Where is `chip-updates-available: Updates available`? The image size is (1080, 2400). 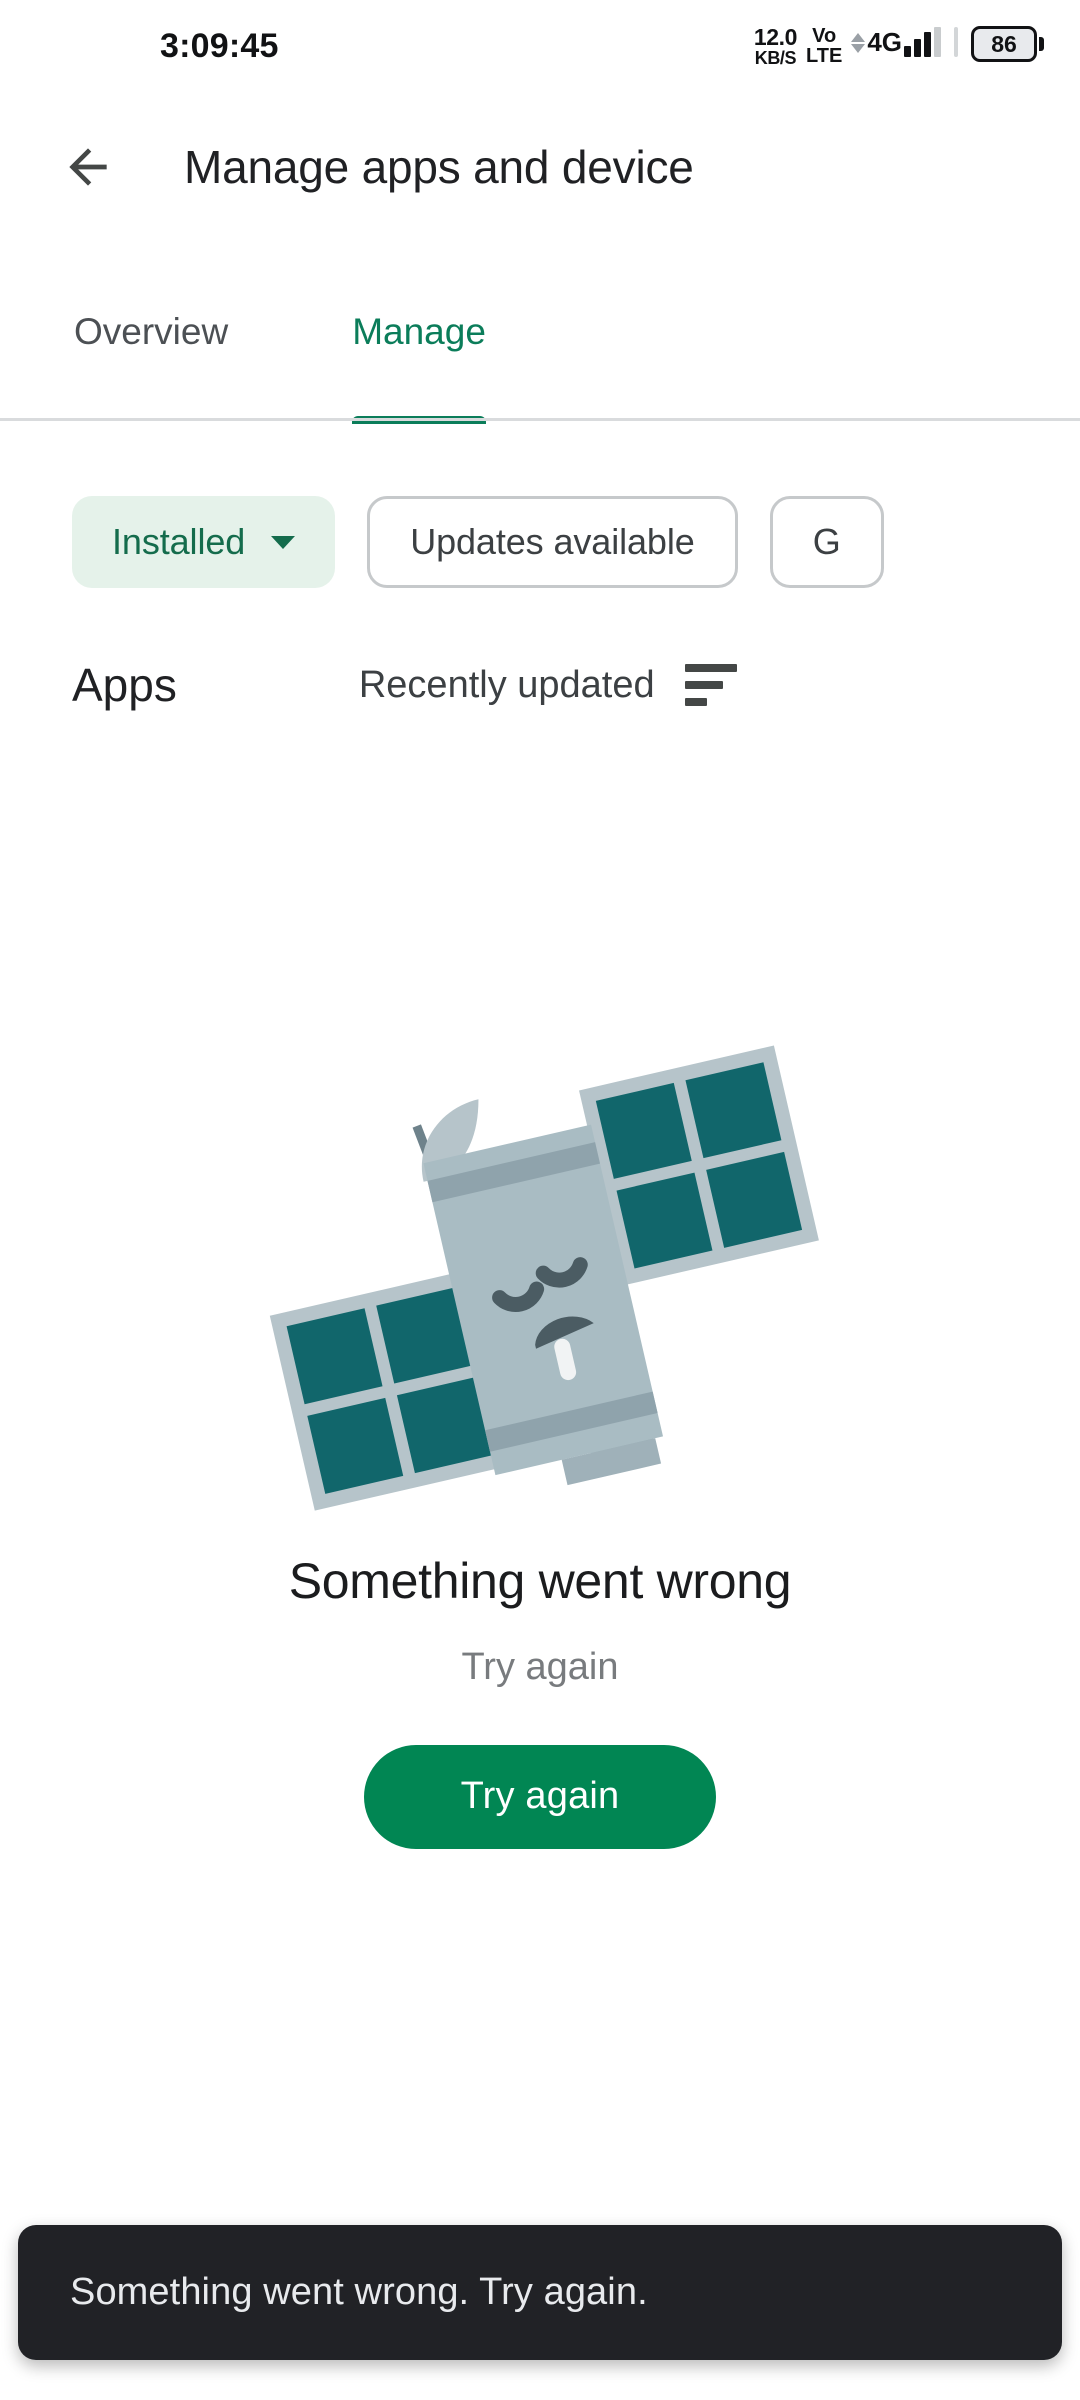
chip-updates-available: Updates available is located at coordinates (552, 542).